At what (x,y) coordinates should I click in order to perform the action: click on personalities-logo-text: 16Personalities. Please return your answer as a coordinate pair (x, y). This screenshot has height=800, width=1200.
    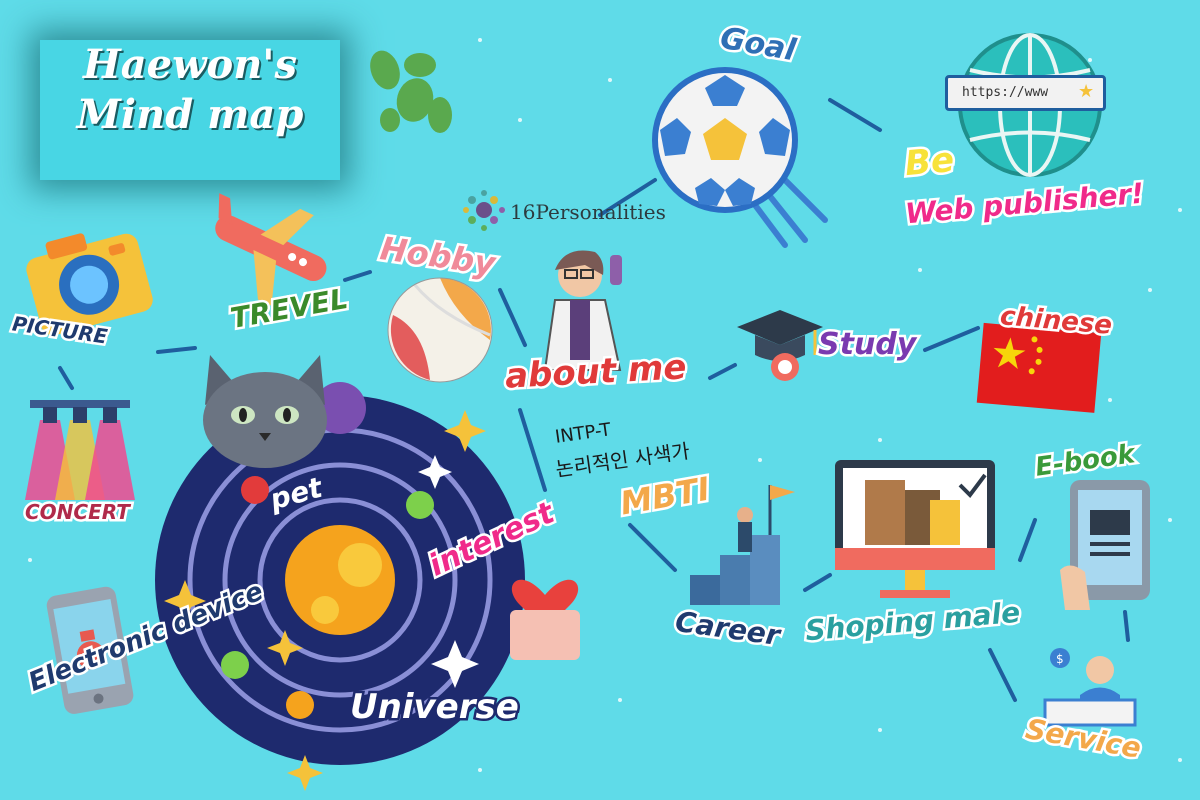
    Looking at the image, I should click on (588, 212).